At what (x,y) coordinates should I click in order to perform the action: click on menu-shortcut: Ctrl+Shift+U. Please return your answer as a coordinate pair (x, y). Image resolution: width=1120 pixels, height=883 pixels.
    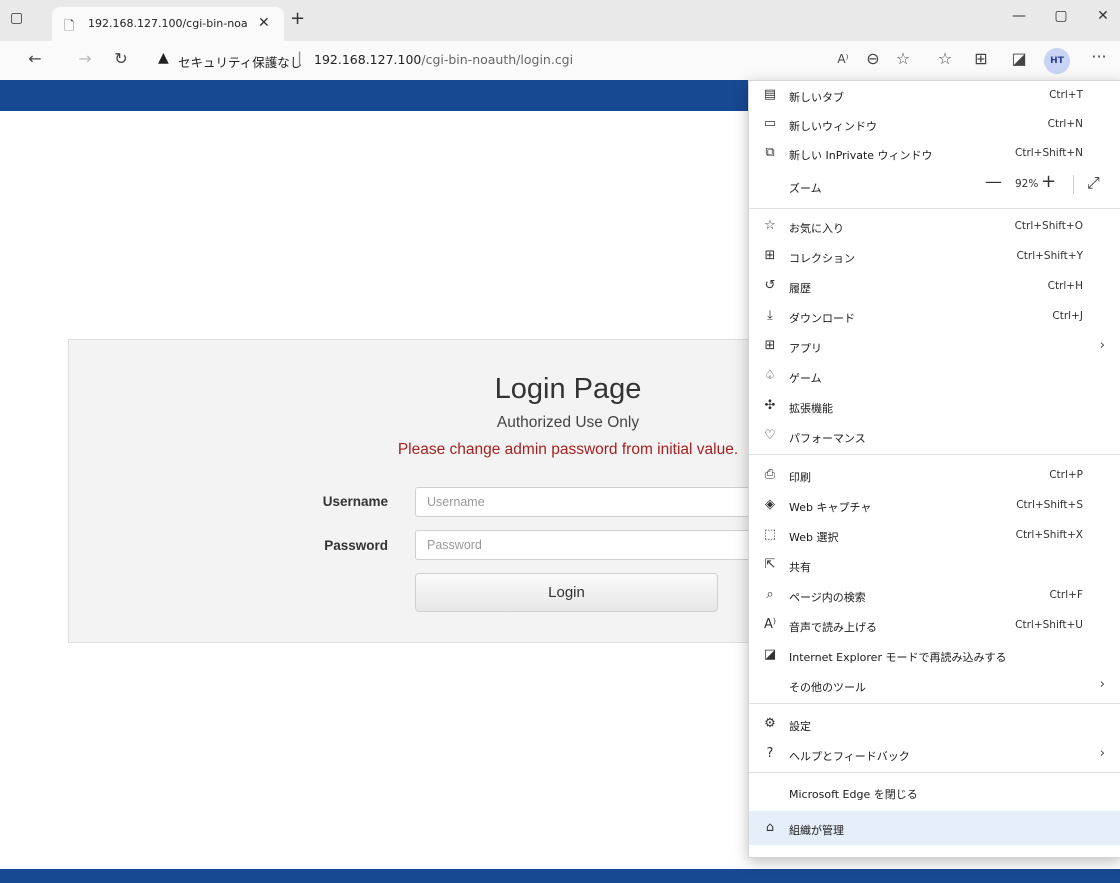
    Looking at the image, I should click on (1049, 625).